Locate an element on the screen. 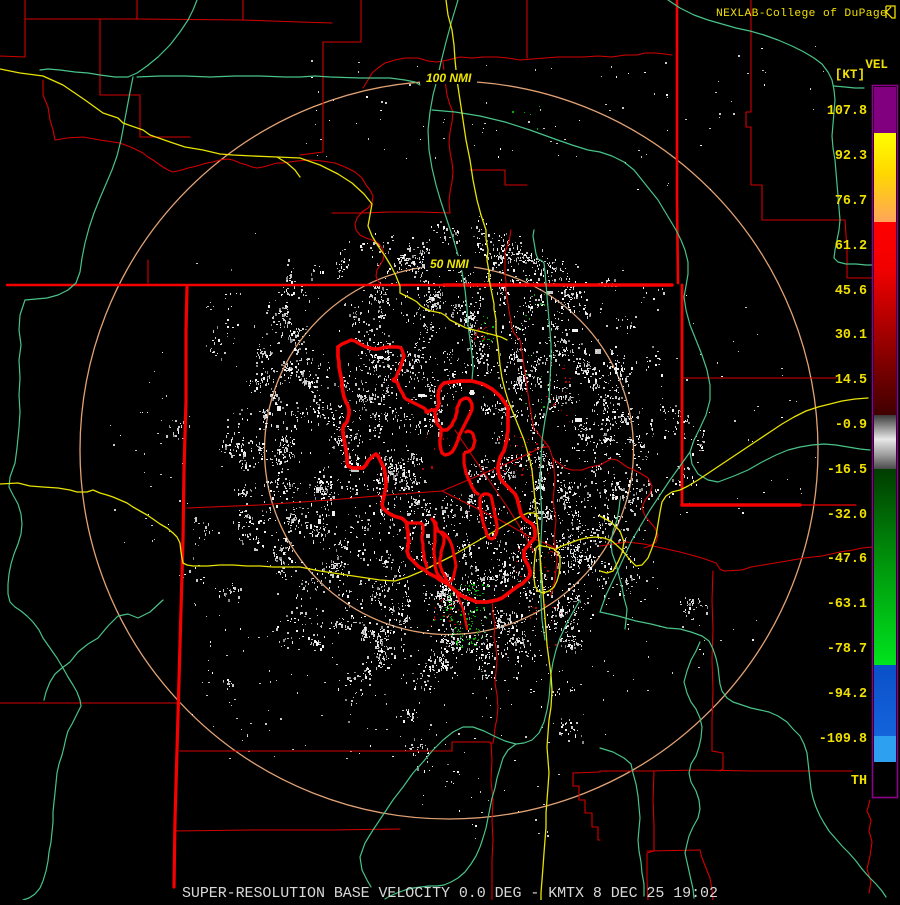 The height and width of the screenshot is (905, 900). svg-text: 14.5 is located at coordinates (851, 380).